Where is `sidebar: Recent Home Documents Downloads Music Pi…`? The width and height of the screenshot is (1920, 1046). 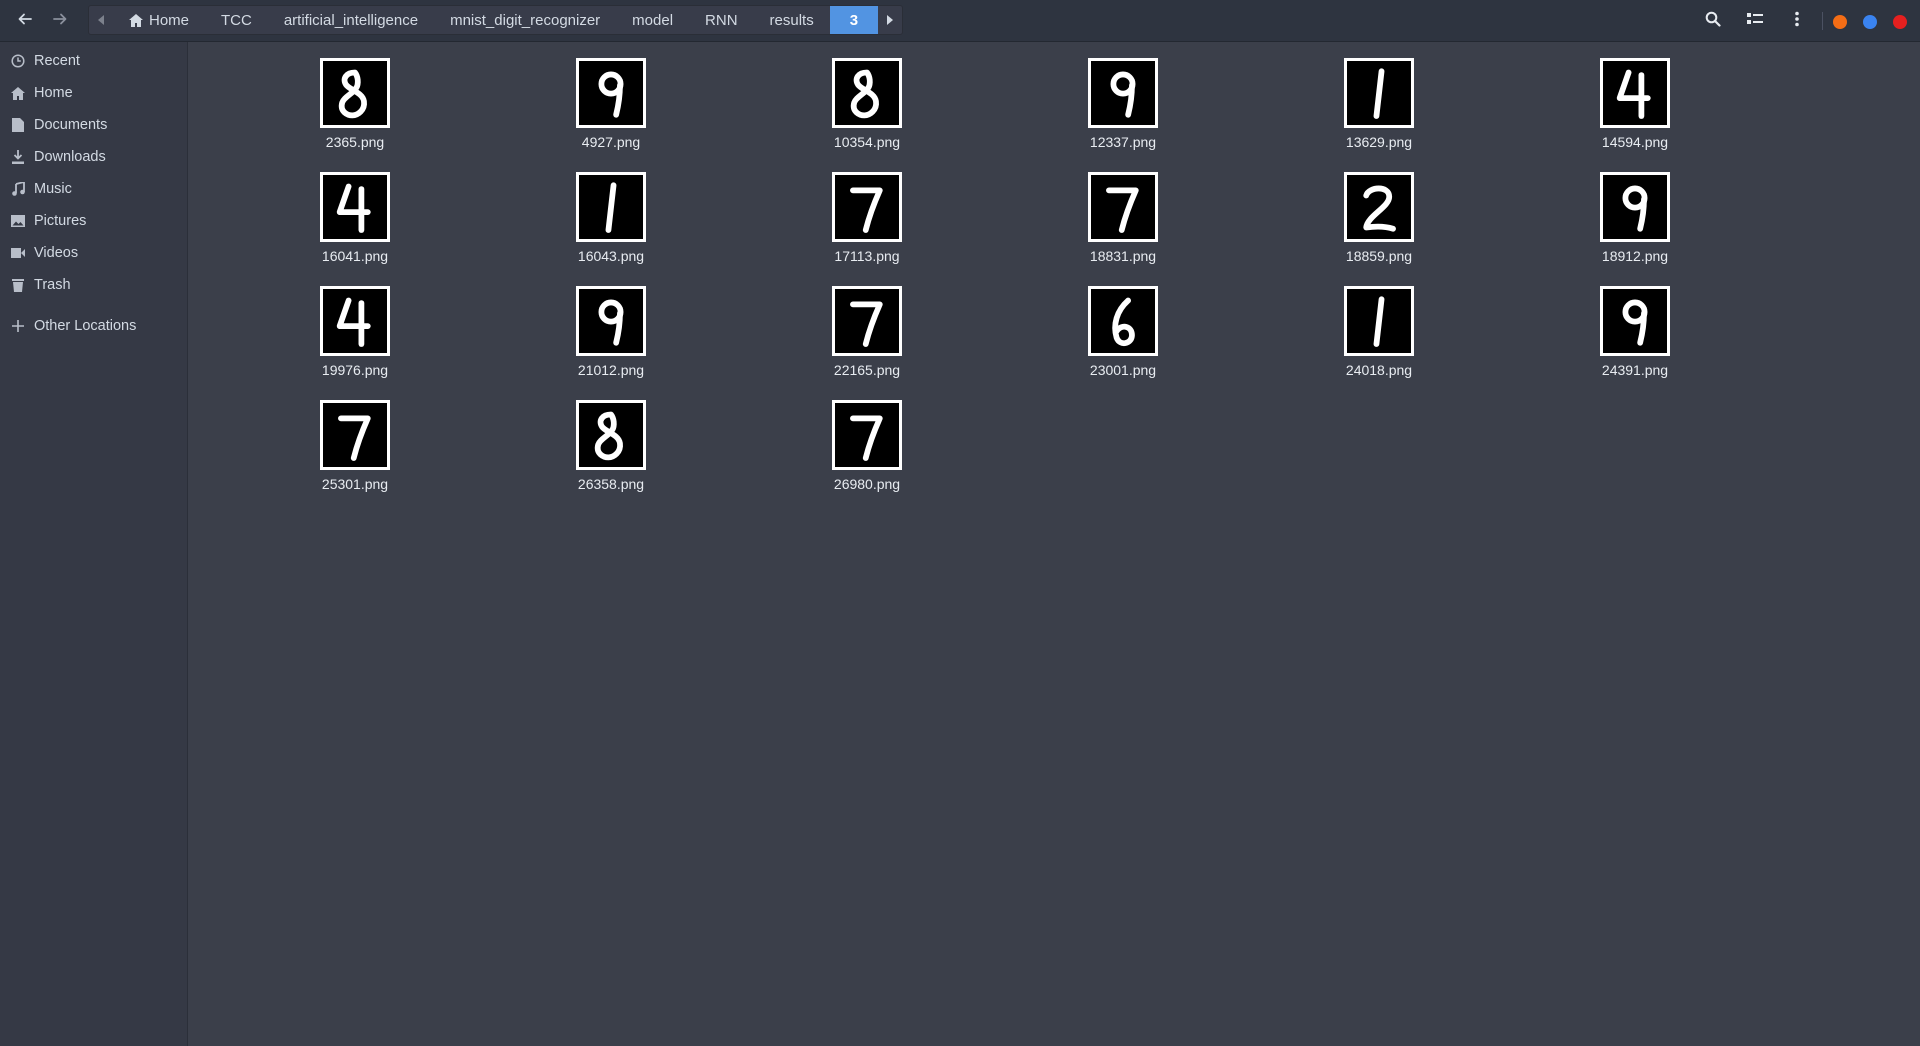
sidebar: Recent Home Documents Downloads Music Pi… is located at coordinates (94, 544).